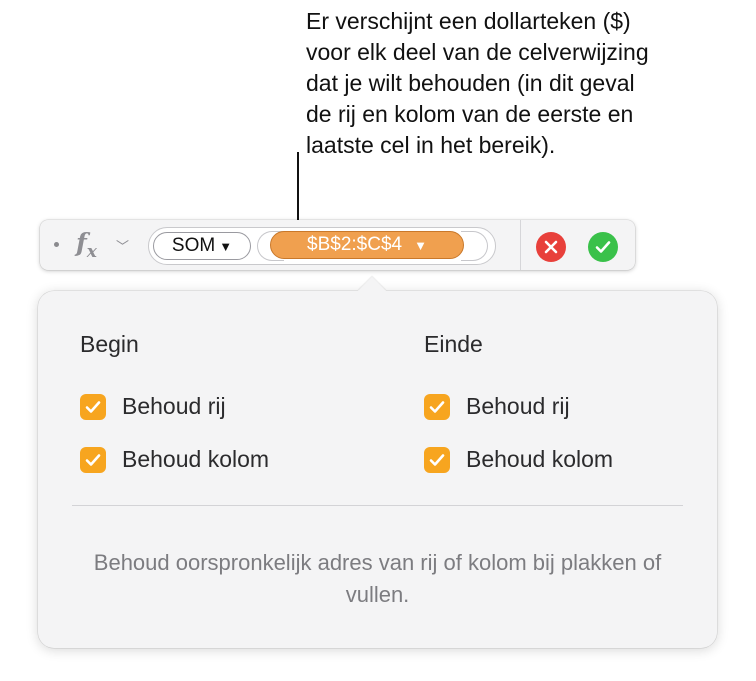 The image size is (756, 681). I want to click on cell-reference-token: $B$2:$C$4 ▼, so click(367, 245).